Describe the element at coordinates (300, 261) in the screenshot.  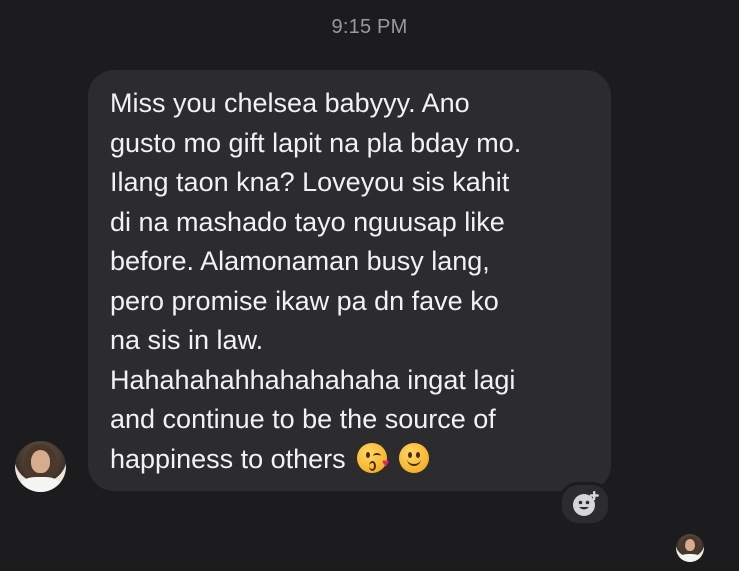
I see `message-line: before. Alamonaman busy lang,` at that location.